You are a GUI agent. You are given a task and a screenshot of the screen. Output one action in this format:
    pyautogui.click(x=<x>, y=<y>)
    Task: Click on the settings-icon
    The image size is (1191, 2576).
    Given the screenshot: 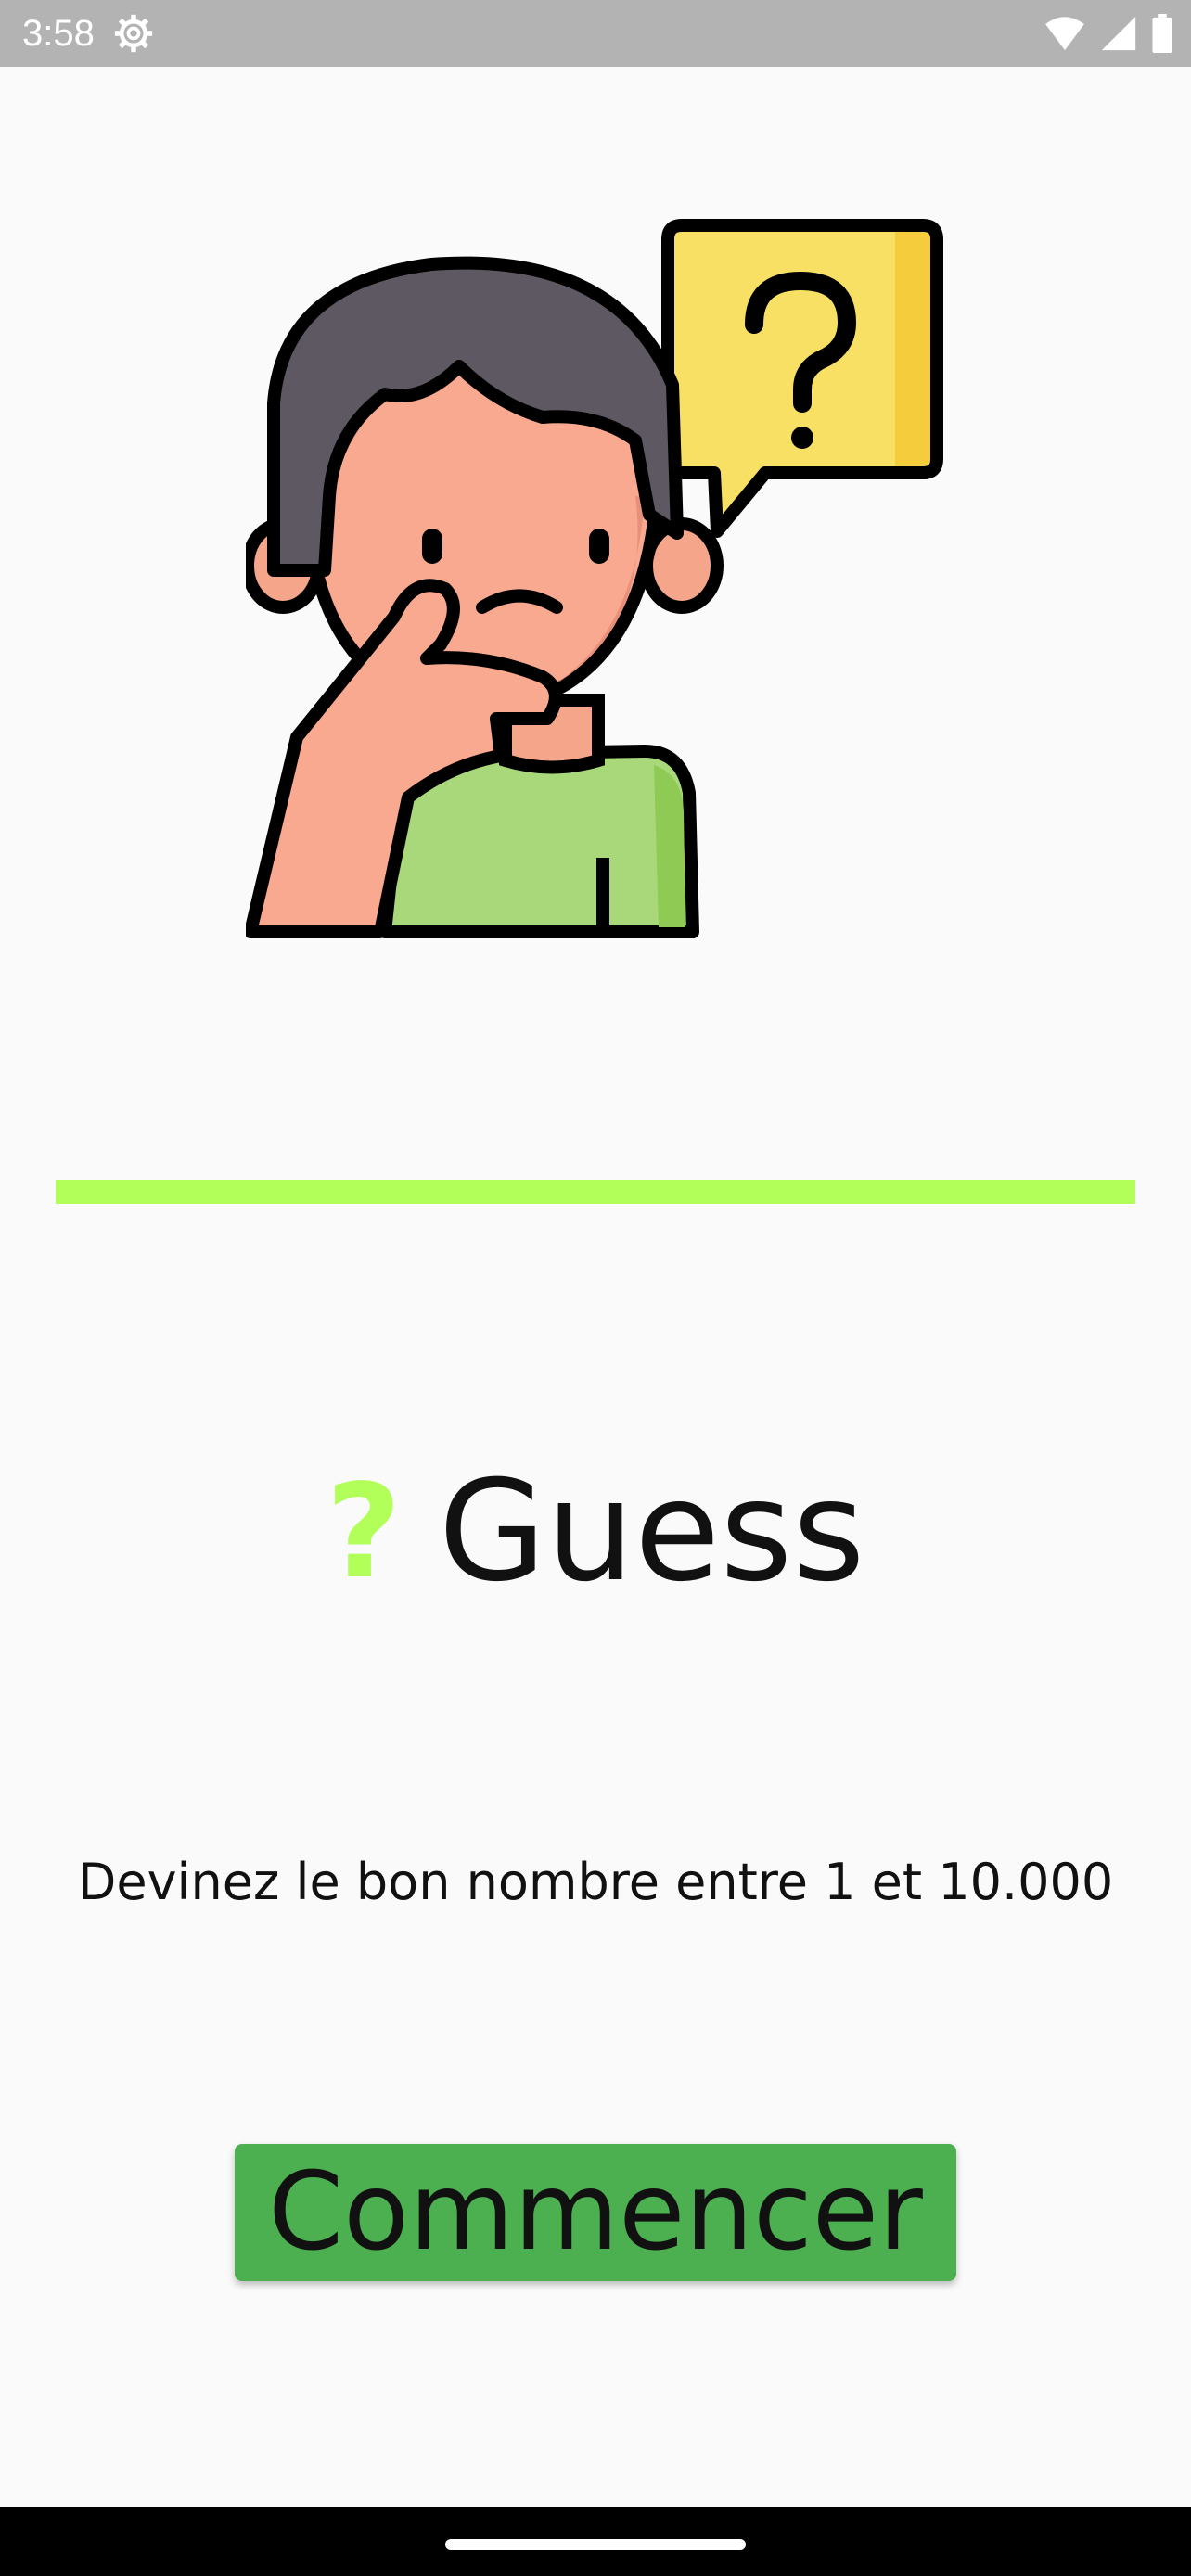 What is the action you would take?
    pyautogui.click(x=133, y=33)
    